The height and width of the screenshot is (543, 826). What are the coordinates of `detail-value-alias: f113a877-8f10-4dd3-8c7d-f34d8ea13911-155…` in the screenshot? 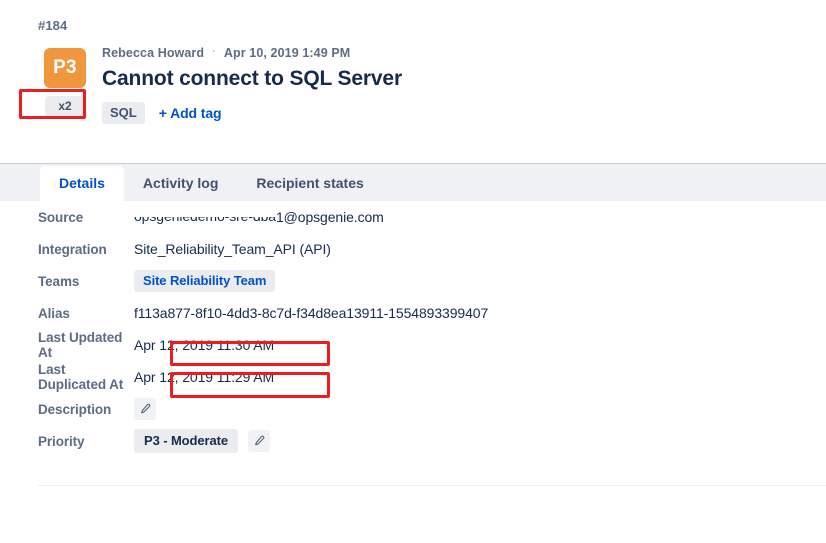 It's located at (311, 313).